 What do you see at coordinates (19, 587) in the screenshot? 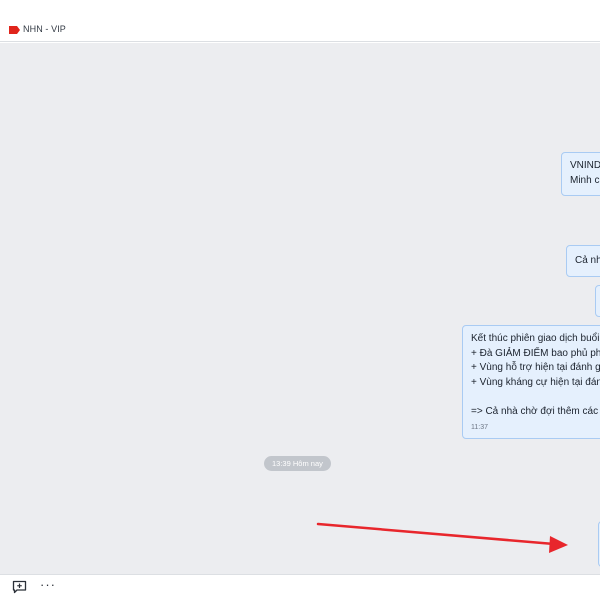
I see `sticker-icon` at bounding box center [19, 587].